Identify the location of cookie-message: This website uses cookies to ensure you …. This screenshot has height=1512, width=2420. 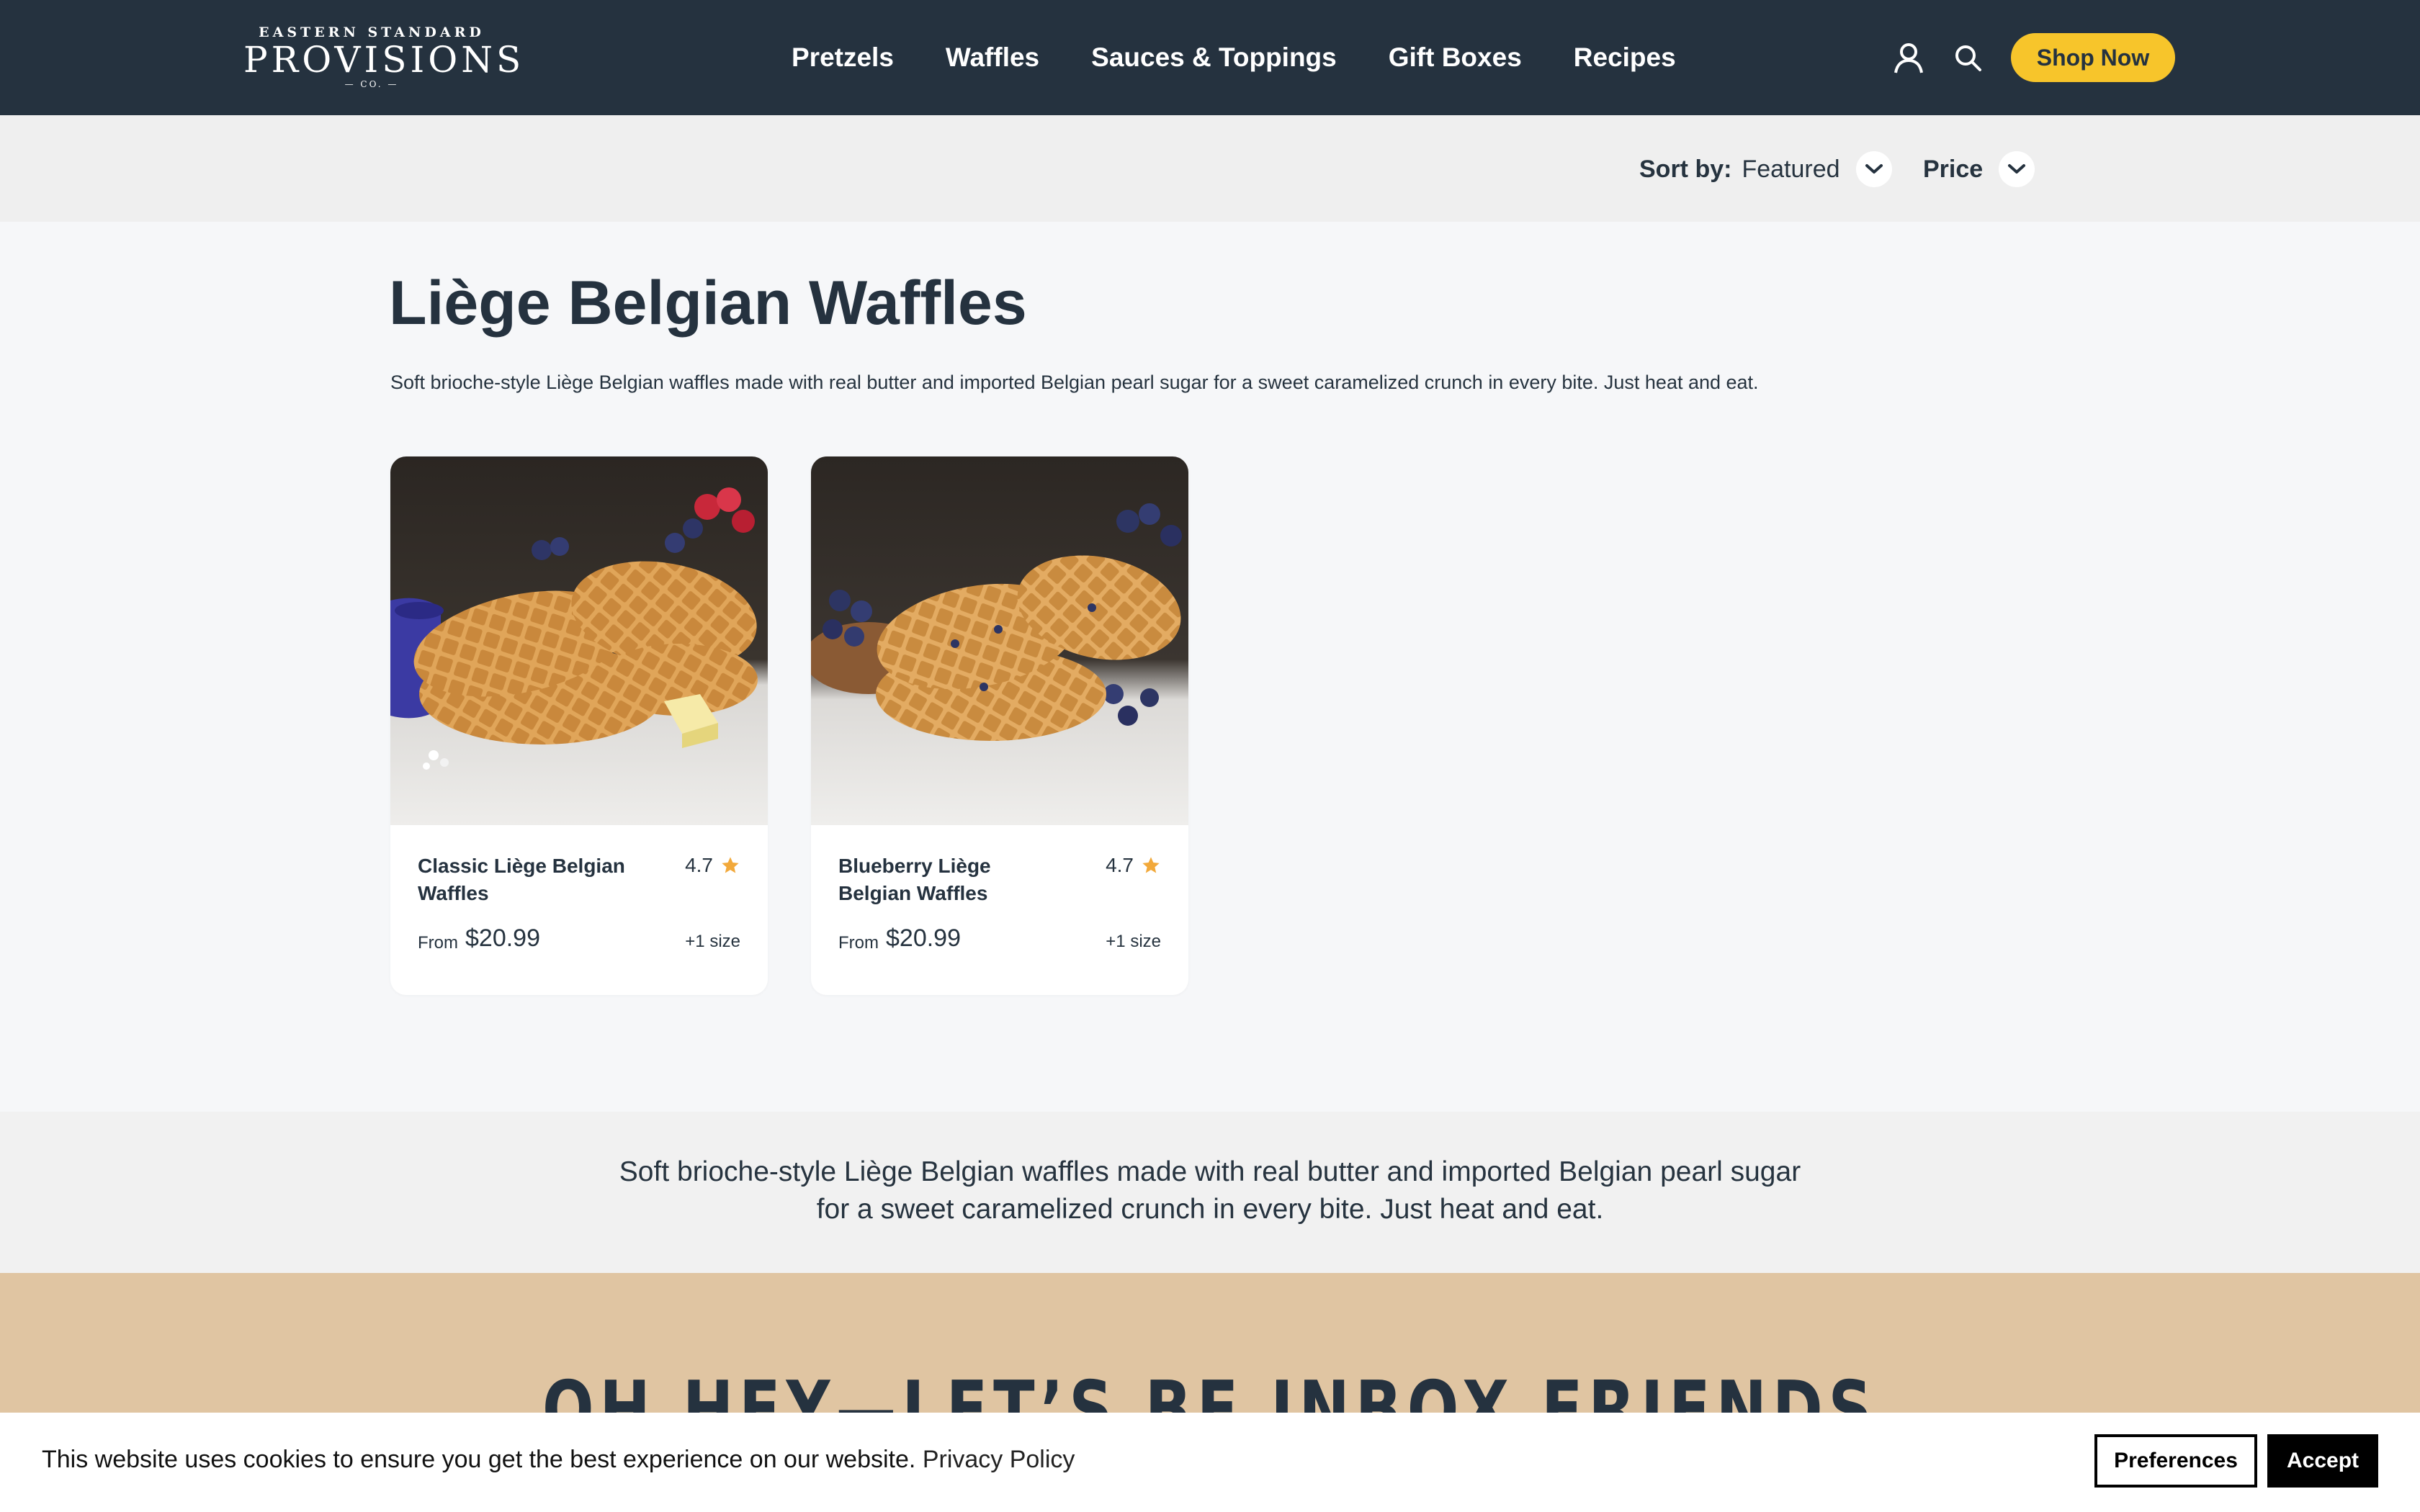
(558, 1460).